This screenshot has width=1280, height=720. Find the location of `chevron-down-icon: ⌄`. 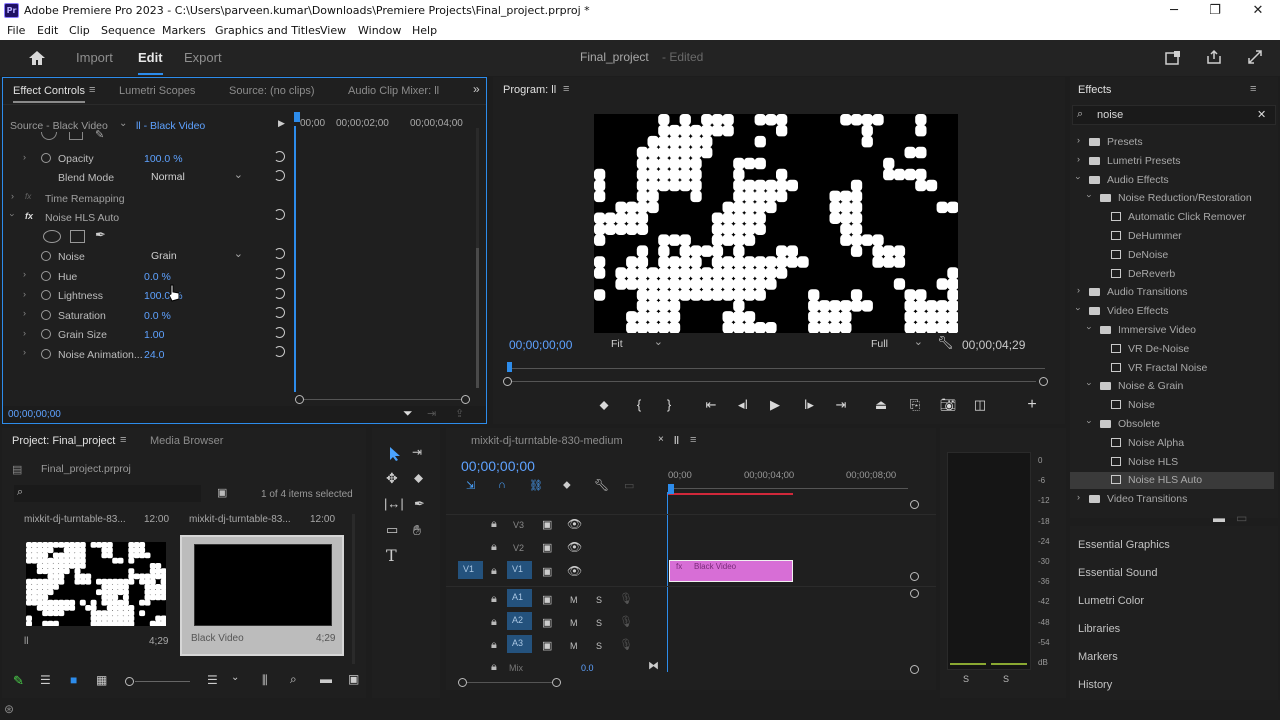

chevron-down-icon: ⌄ is located at coordinates (123, 123).